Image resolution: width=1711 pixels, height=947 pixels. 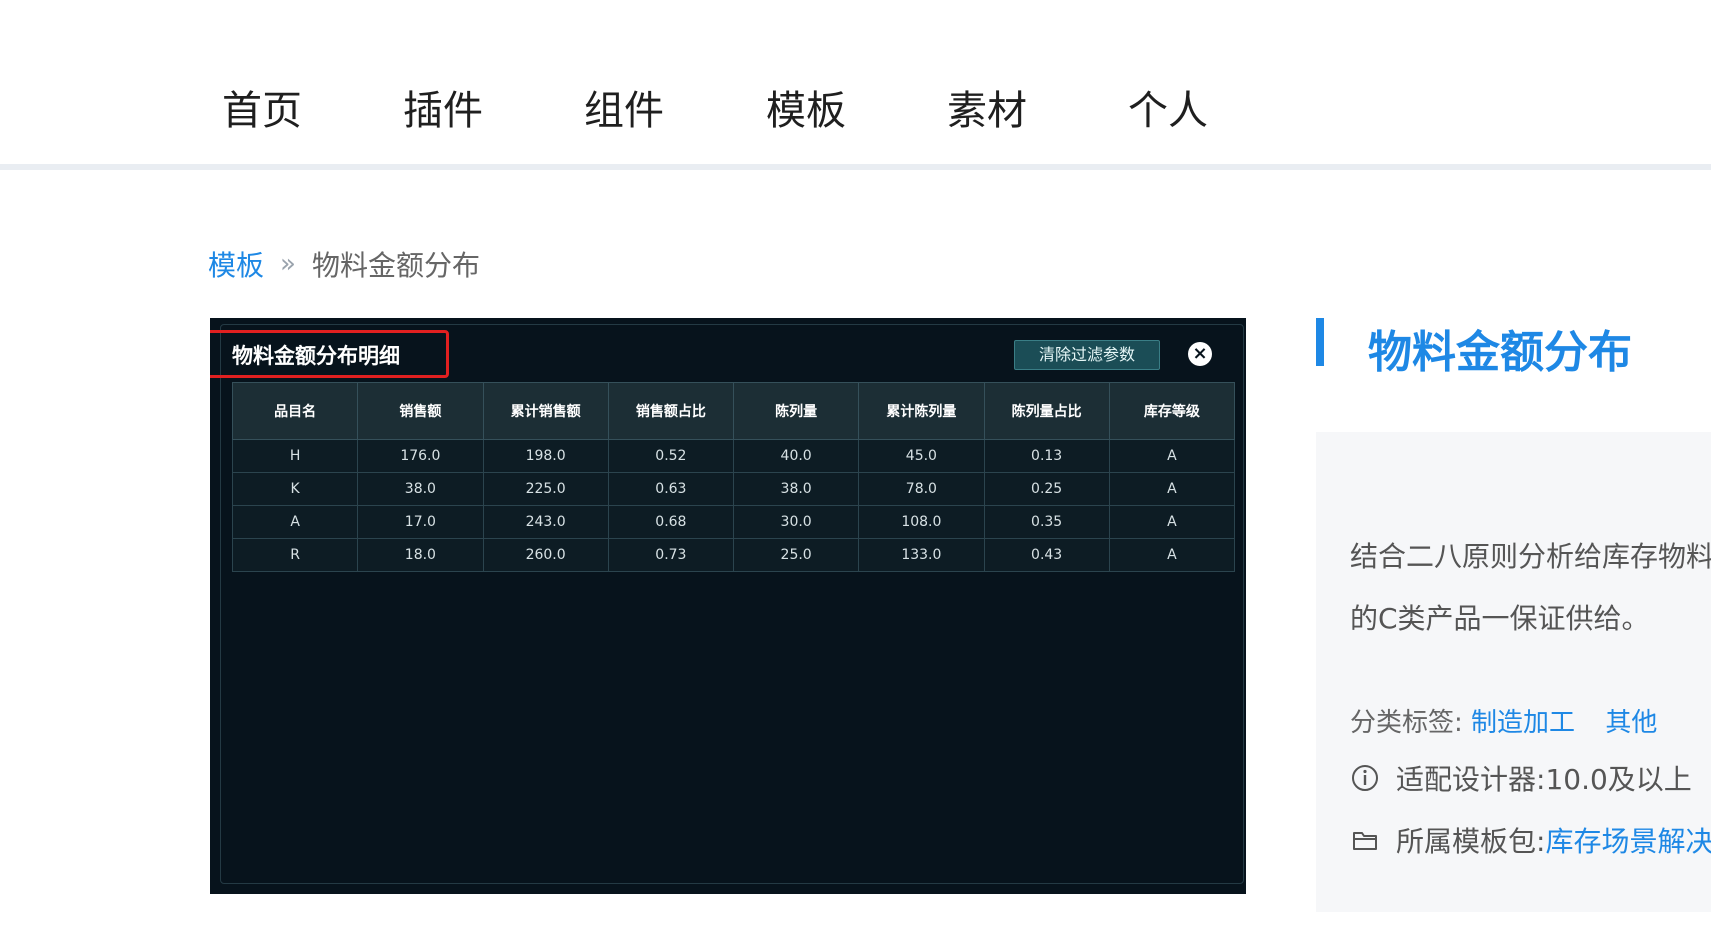 What do you see at coordinates (796, 456) in the screenshot?
I see `table-cell: 40.0` at bounding box center [796, 456].